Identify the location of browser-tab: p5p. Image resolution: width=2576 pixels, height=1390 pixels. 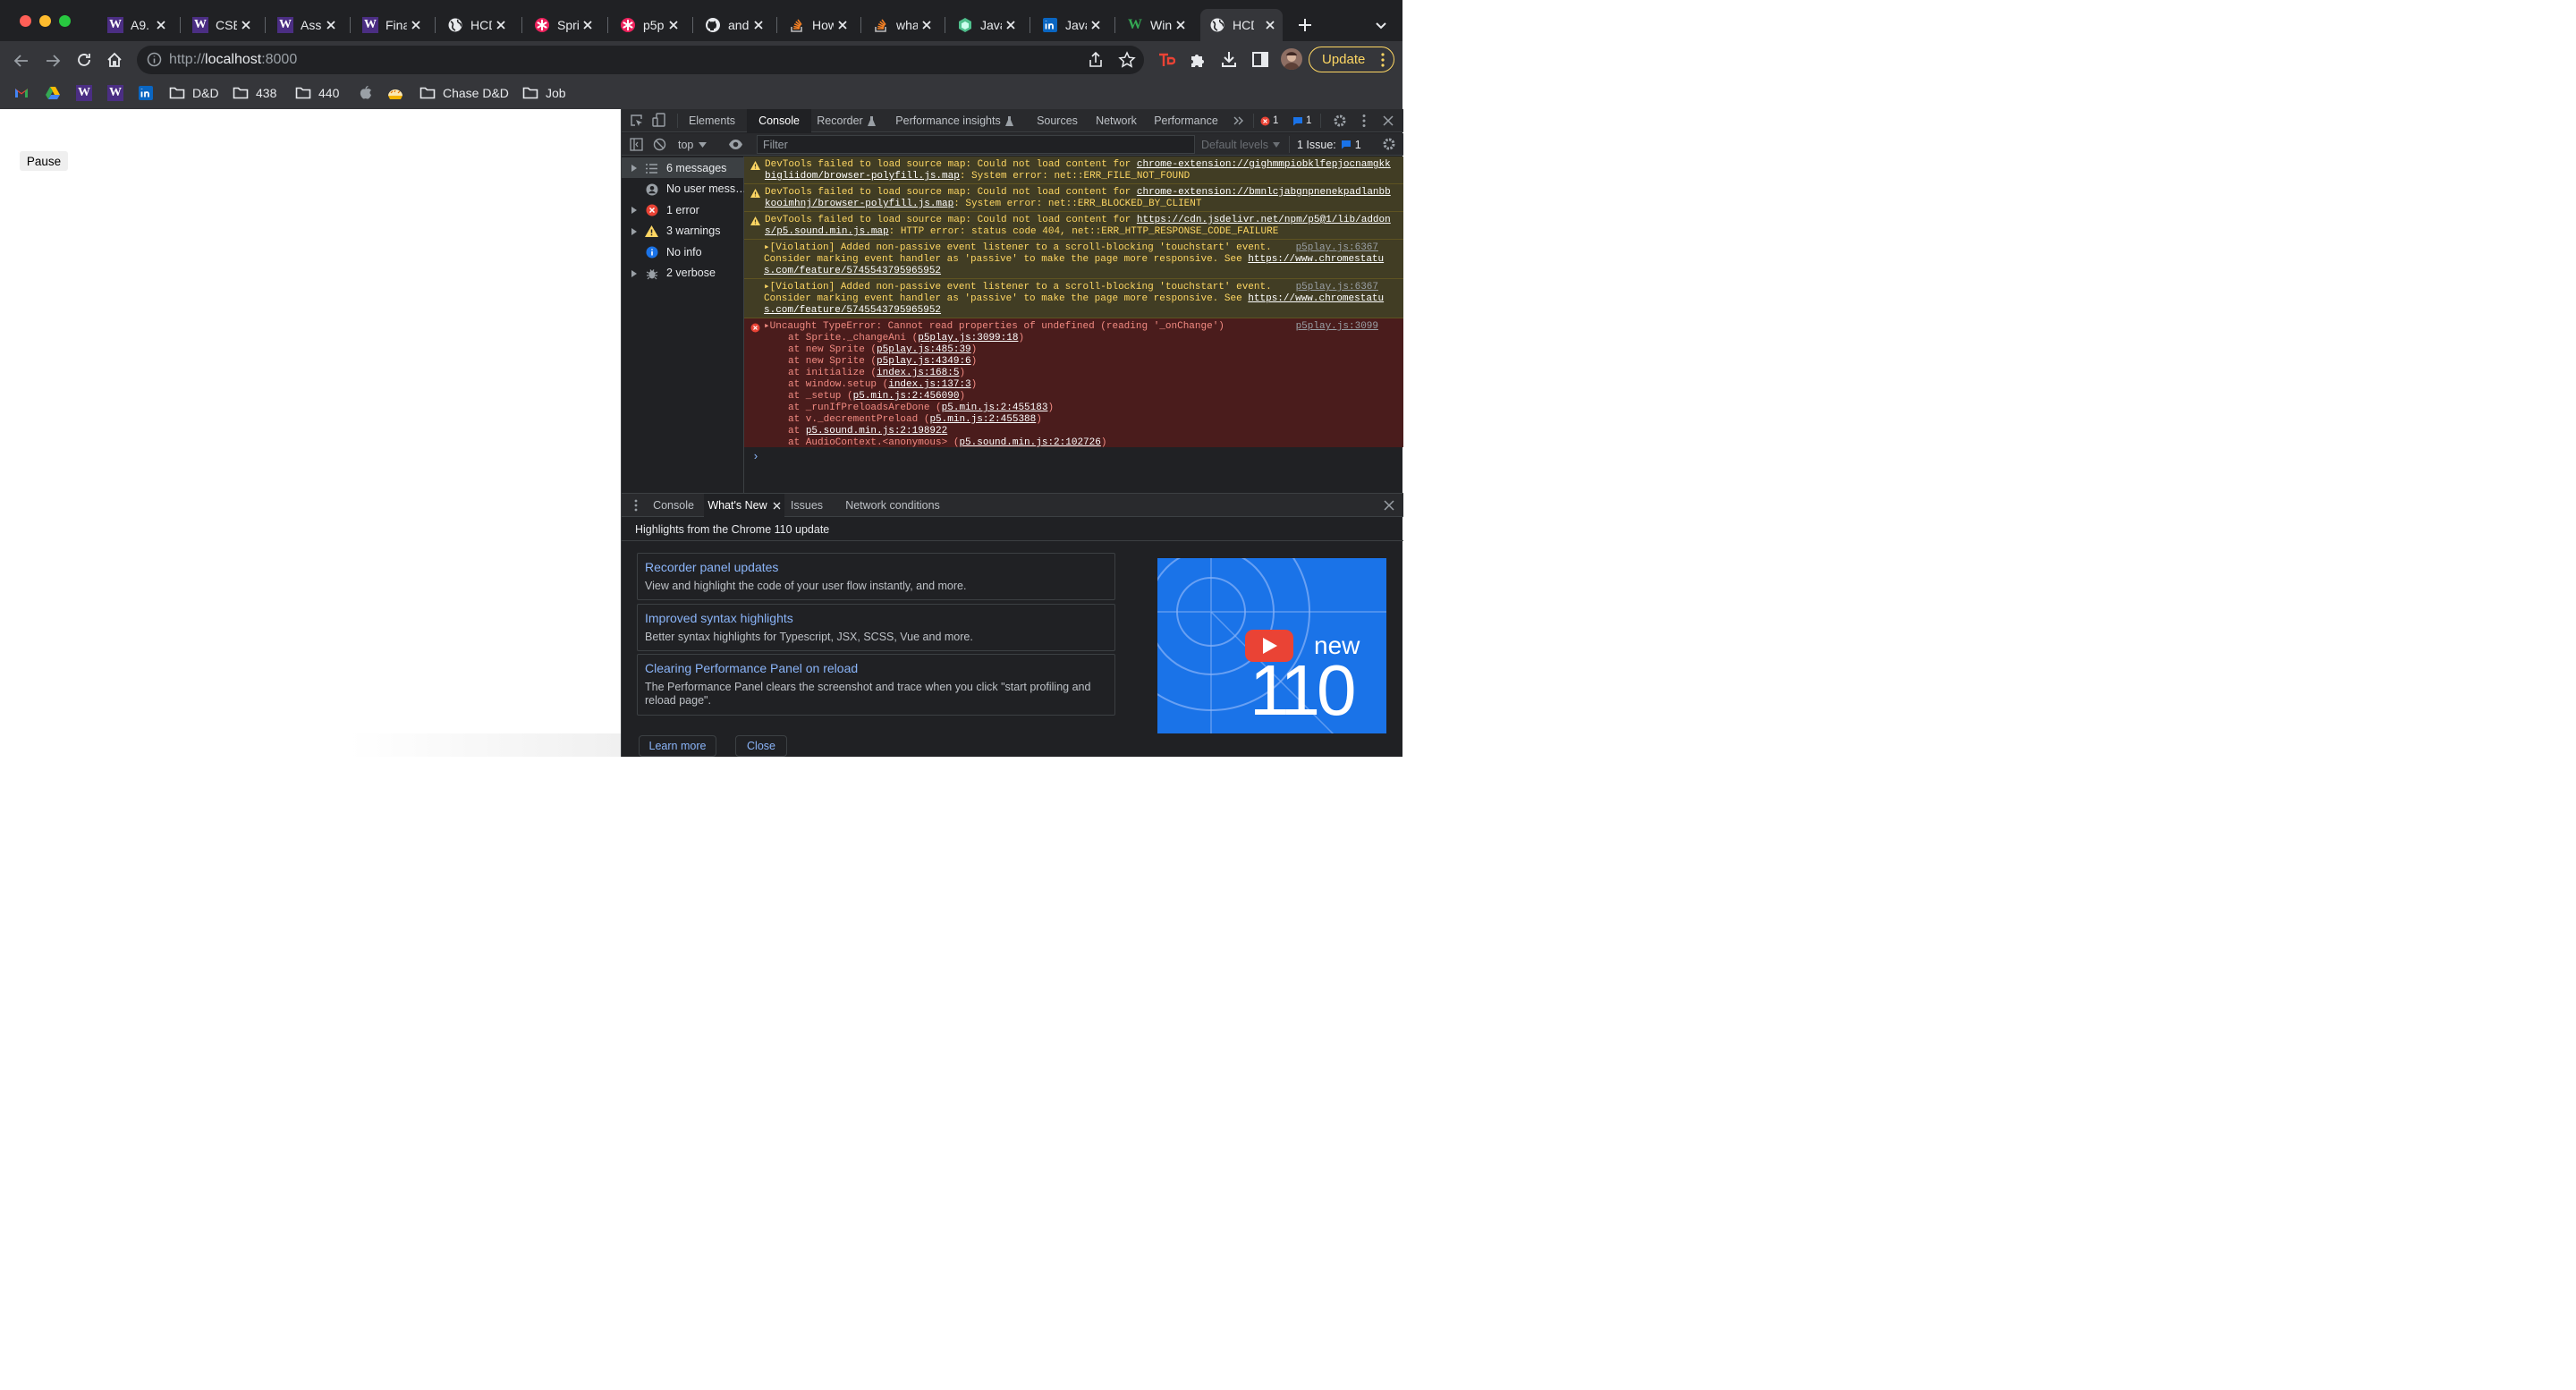
(648, 25).